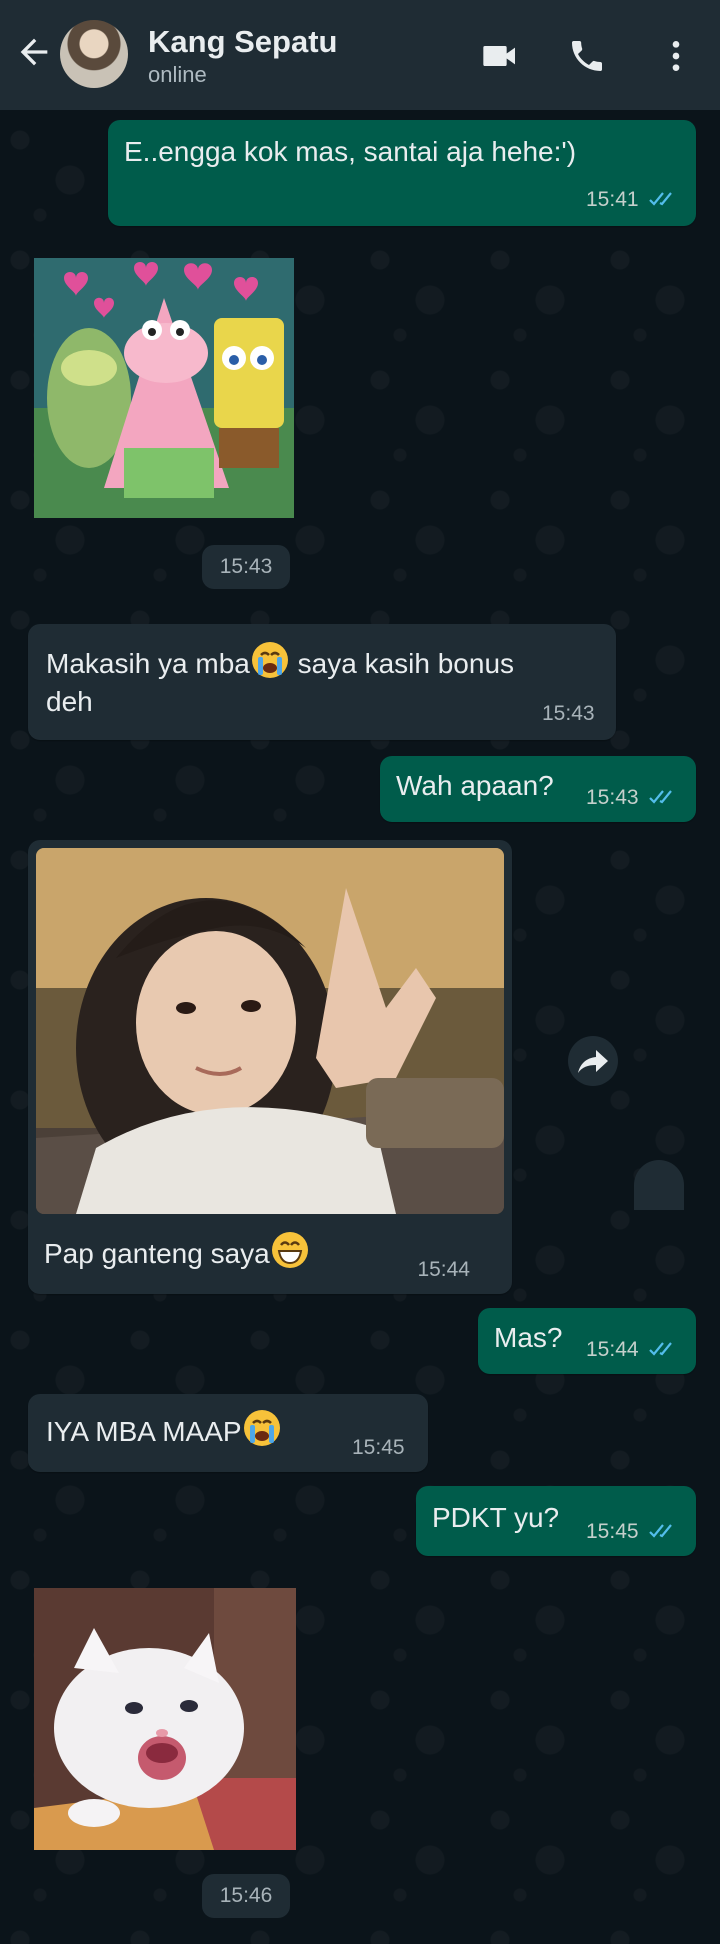 The image size is (720, 1944). Describe the element at coordinates (148, 663) in the screenshot. I see `message-text-part: Makasih ya mba` at that location.